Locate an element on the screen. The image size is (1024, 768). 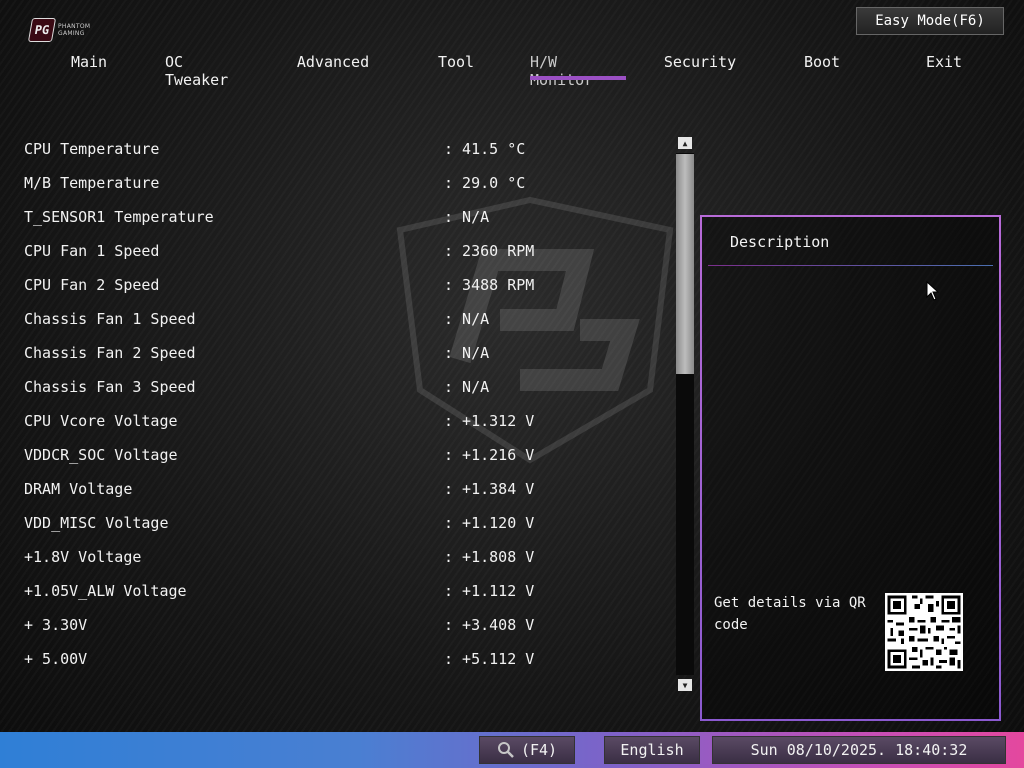
monitor-label: CPU Temperature is located at coordinates (92, 149).